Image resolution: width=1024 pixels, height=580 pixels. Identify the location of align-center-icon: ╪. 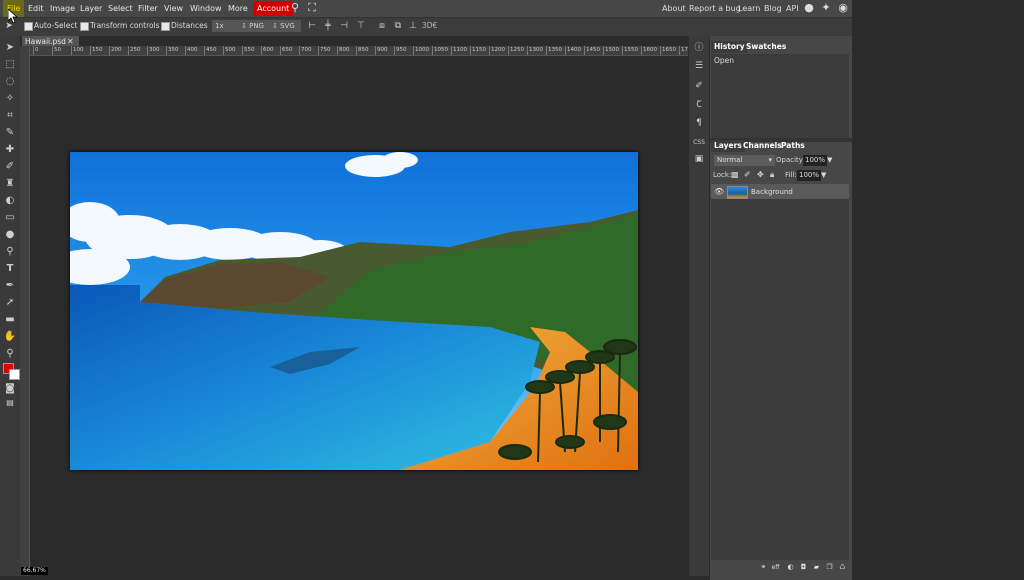
(328, 26).